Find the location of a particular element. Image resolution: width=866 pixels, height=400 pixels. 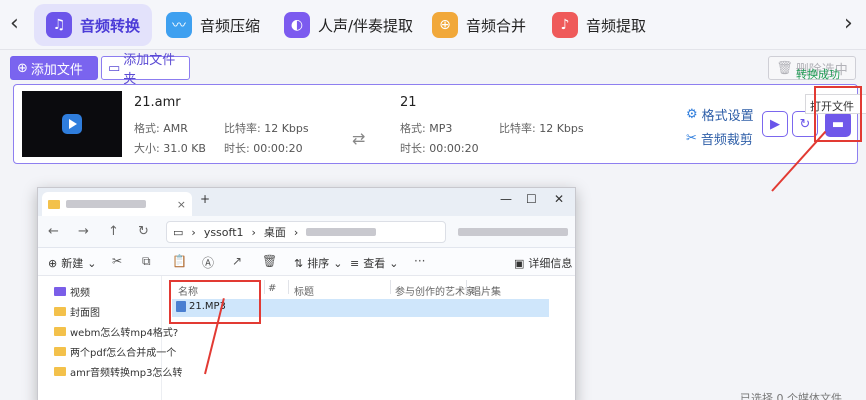

chevron-down-icon: ⌄ is located at coordinates (92, 263).